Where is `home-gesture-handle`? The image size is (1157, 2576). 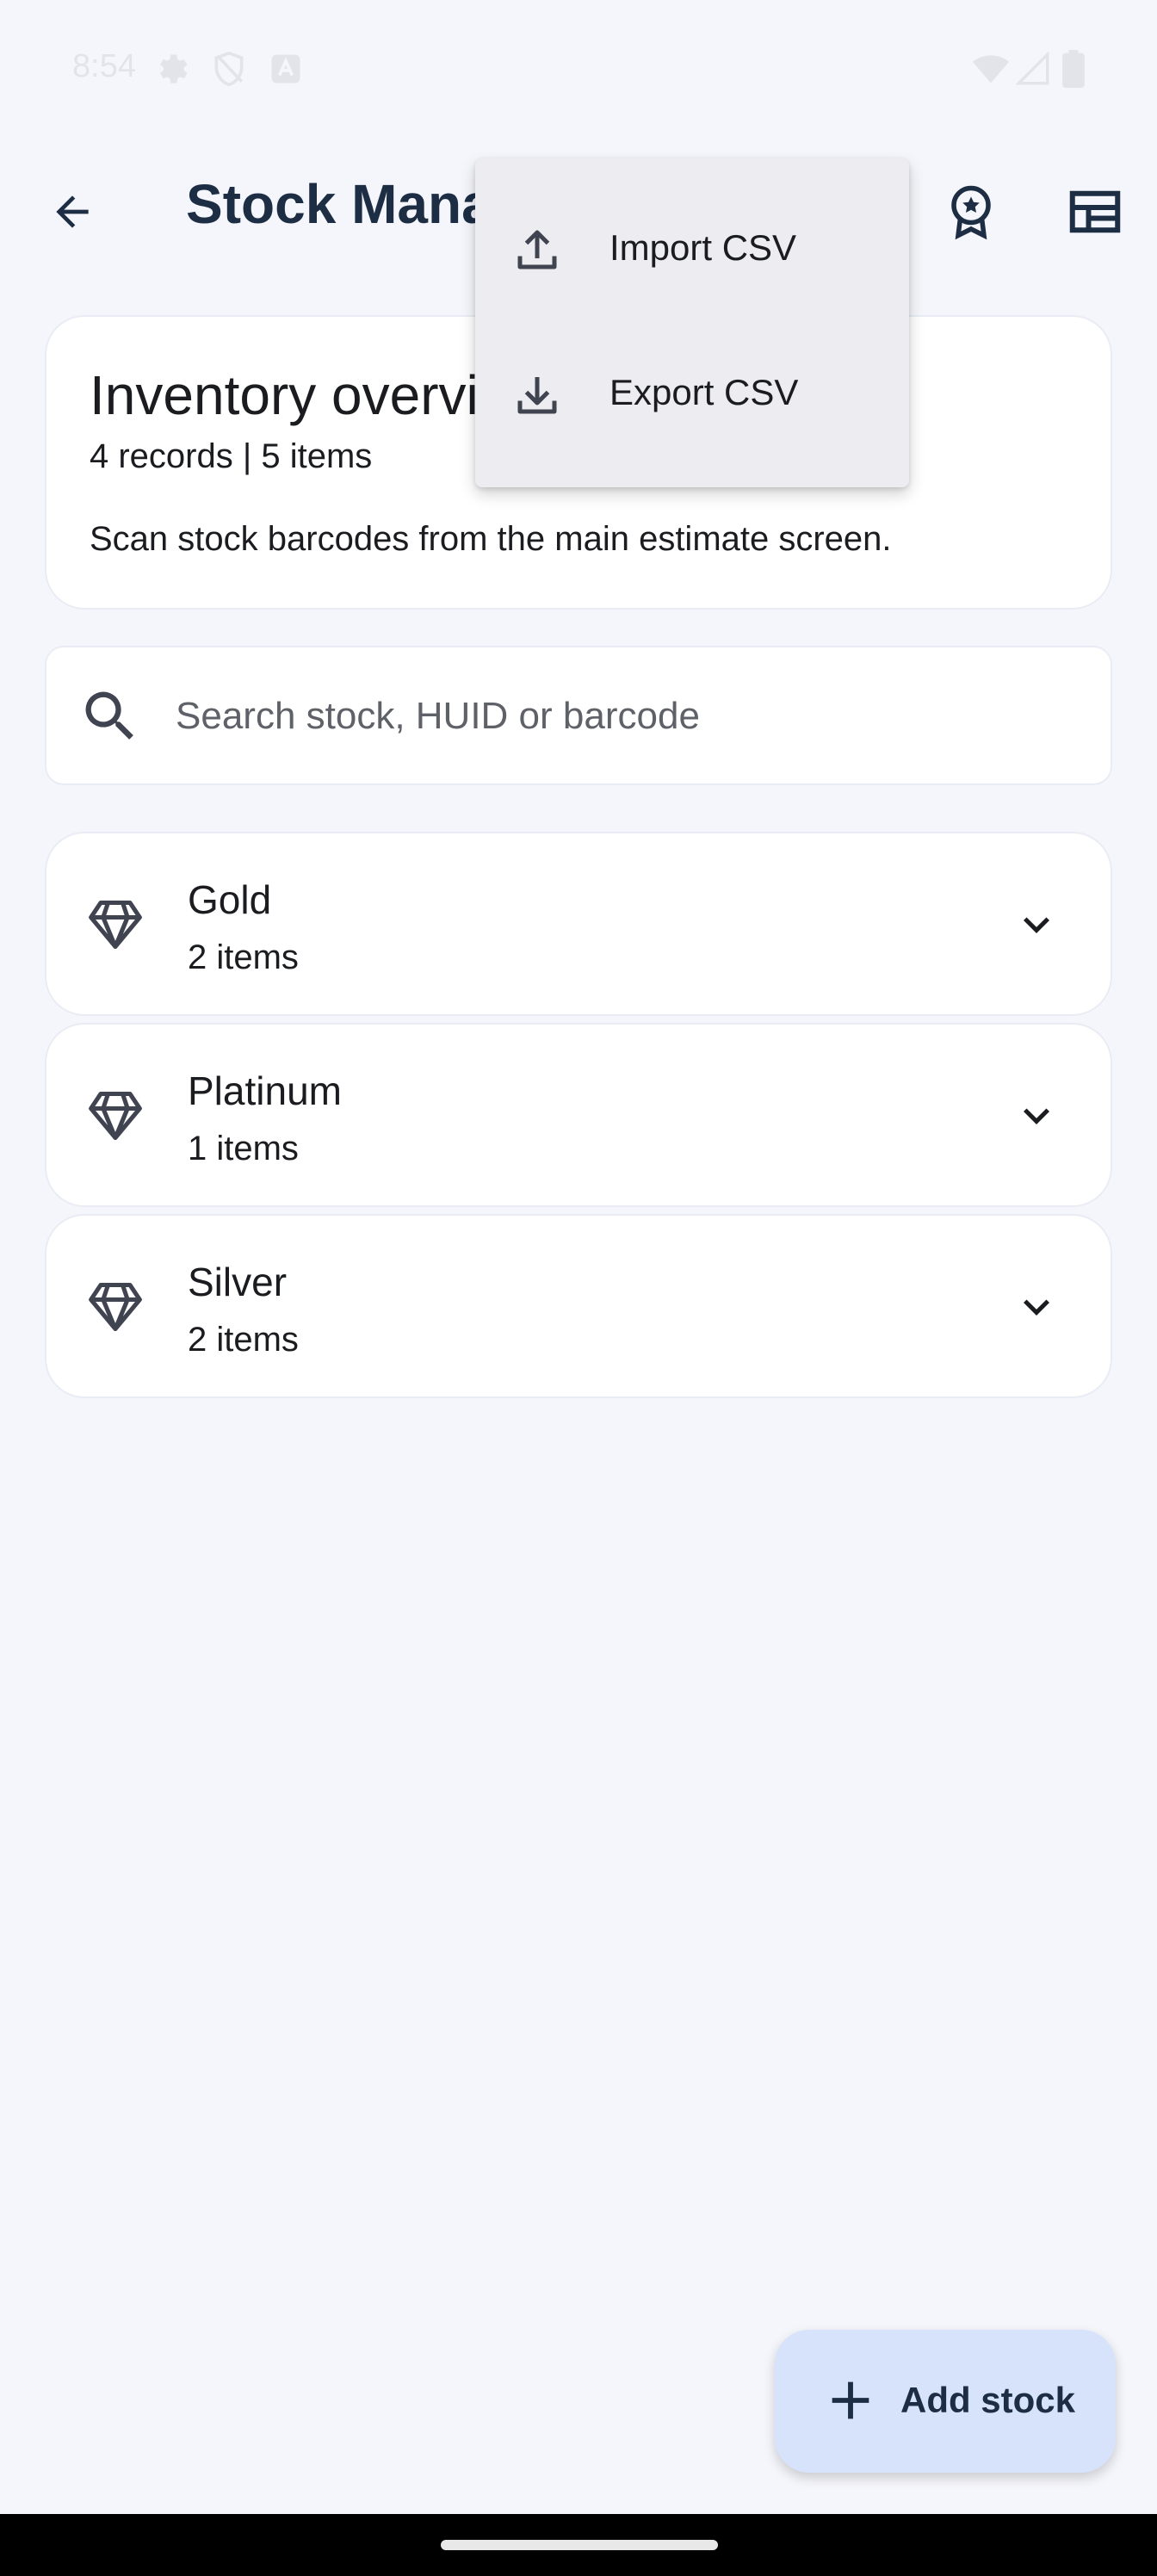
home-gesture-handle is located at coordinates (579, 2545).